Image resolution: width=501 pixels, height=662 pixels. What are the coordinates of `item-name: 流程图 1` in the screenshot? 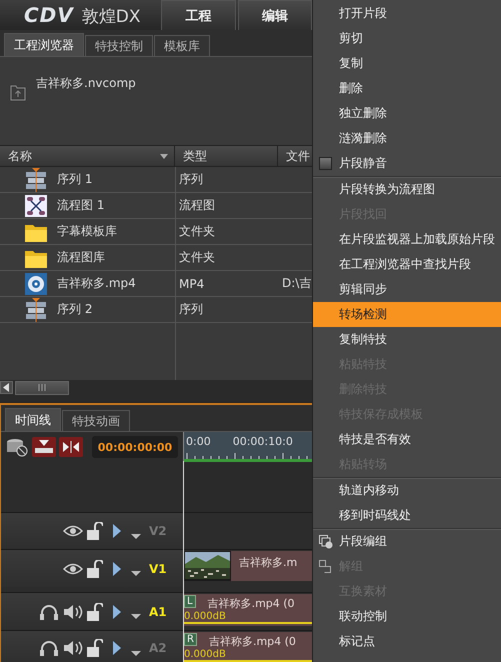 It's located at (80, 205).